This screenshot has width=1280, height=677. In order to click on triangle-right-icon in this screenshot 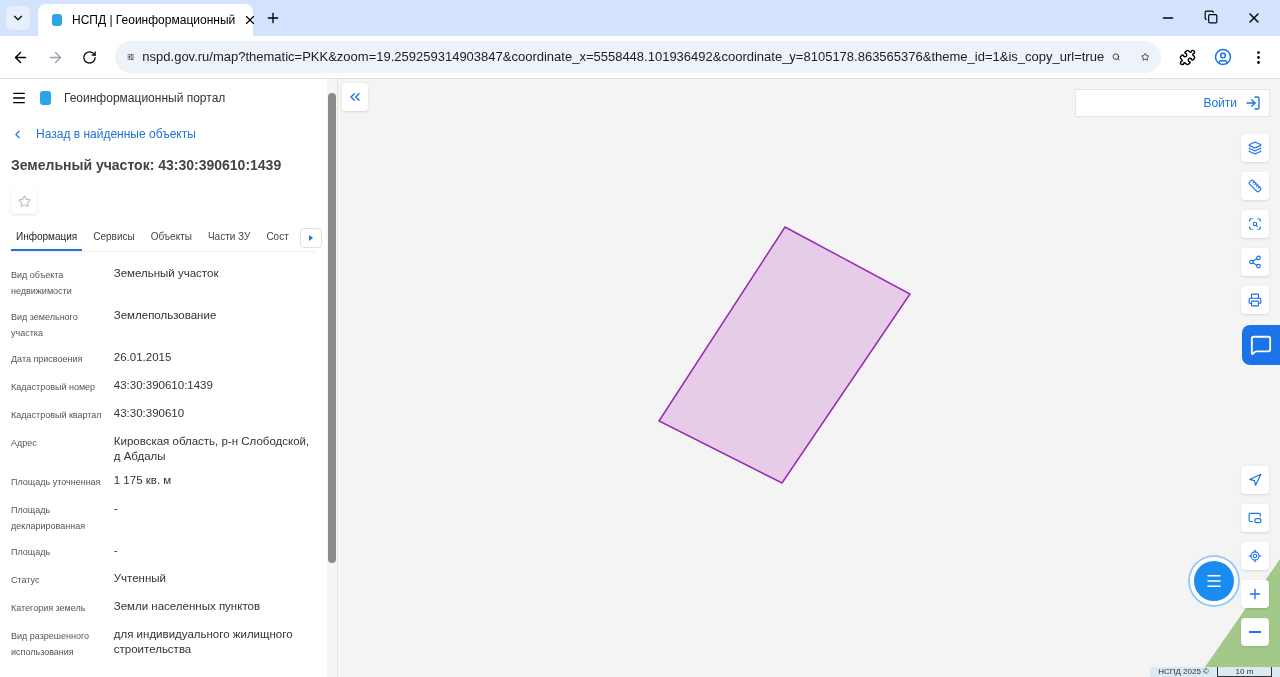, I will do `click(310, 237)`.